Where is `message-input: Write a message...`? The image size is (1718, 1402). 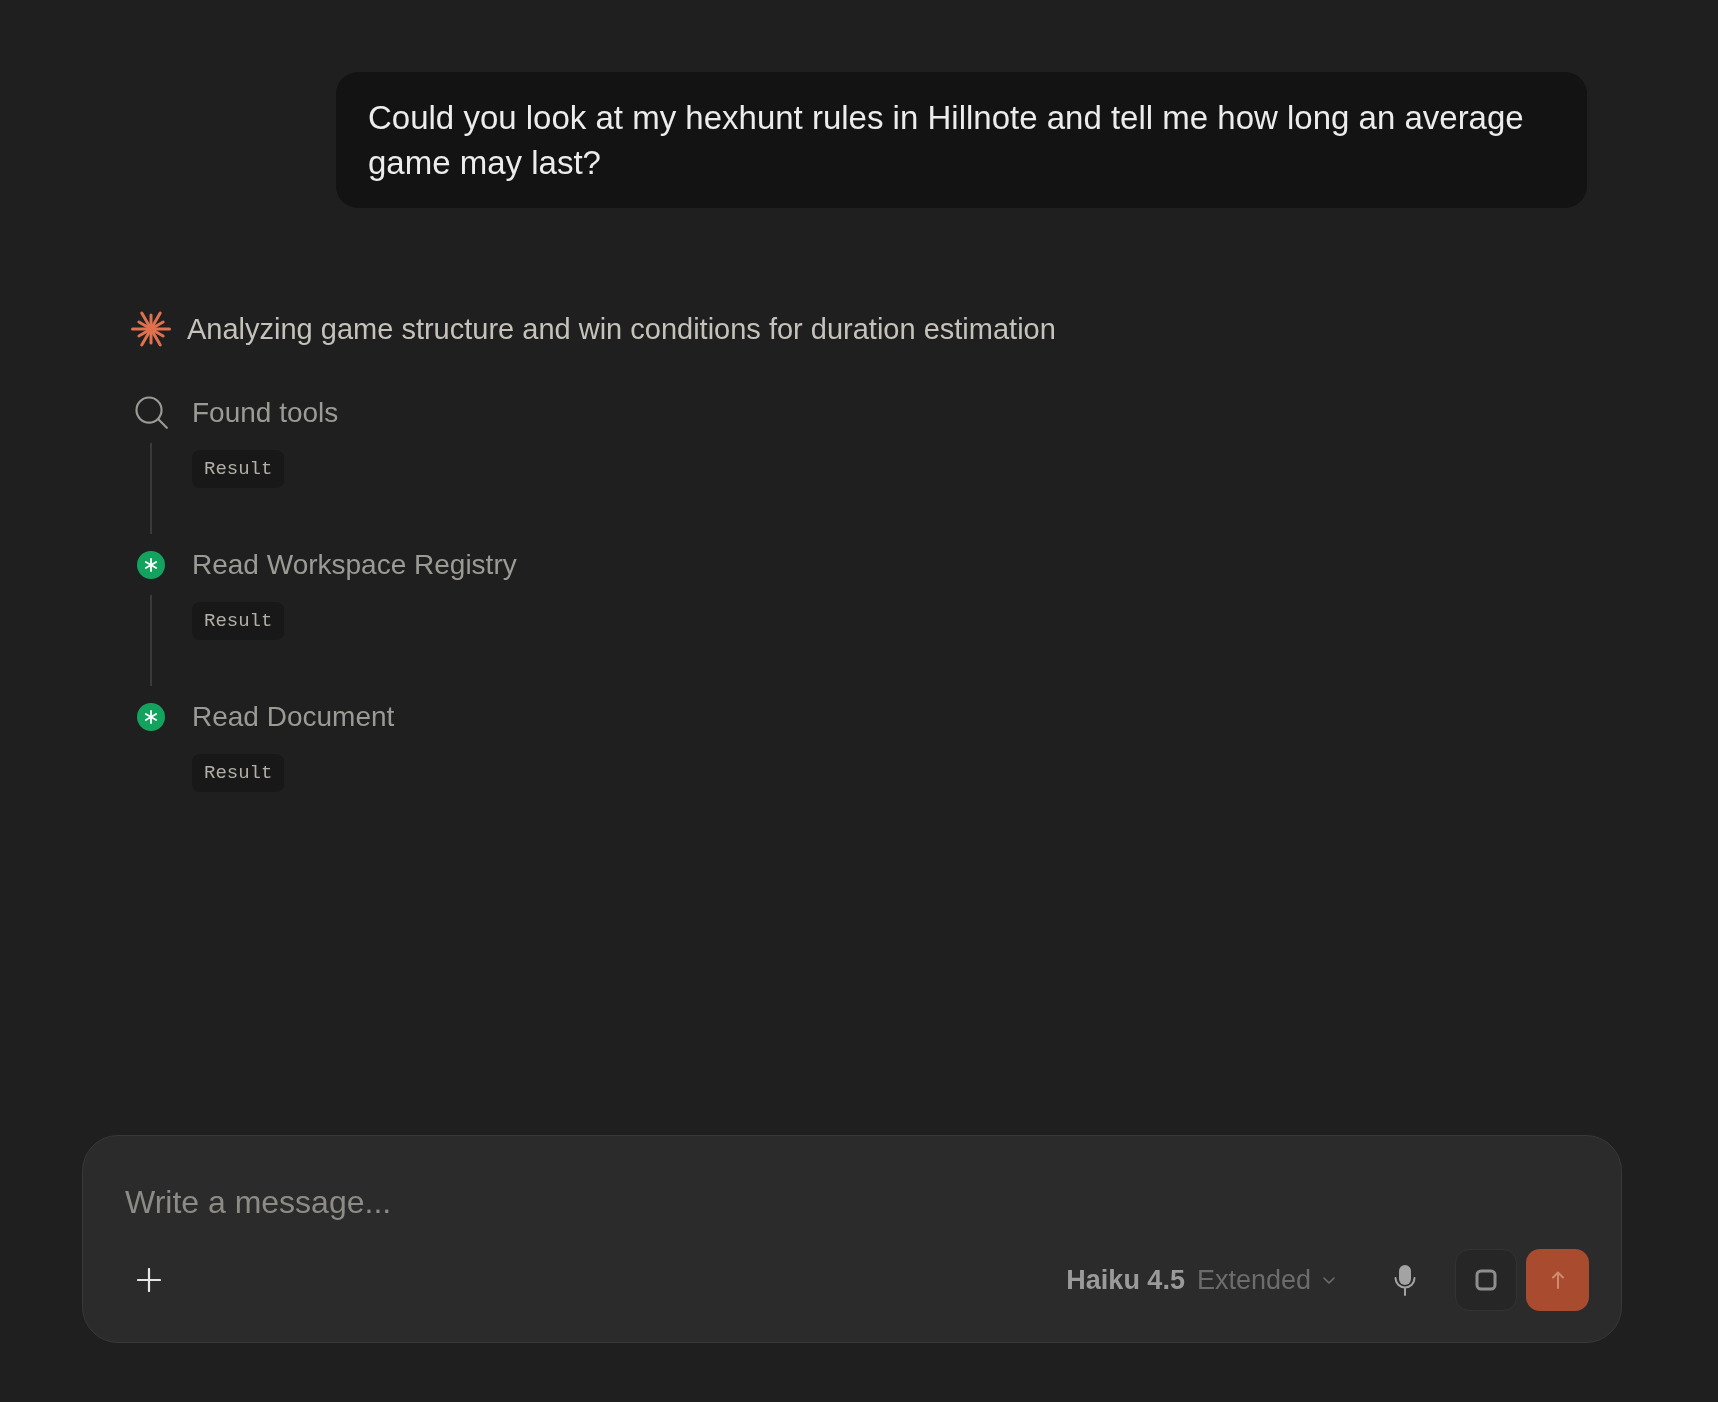
message-input: Write a message... is located at coordinates (852, 1202).